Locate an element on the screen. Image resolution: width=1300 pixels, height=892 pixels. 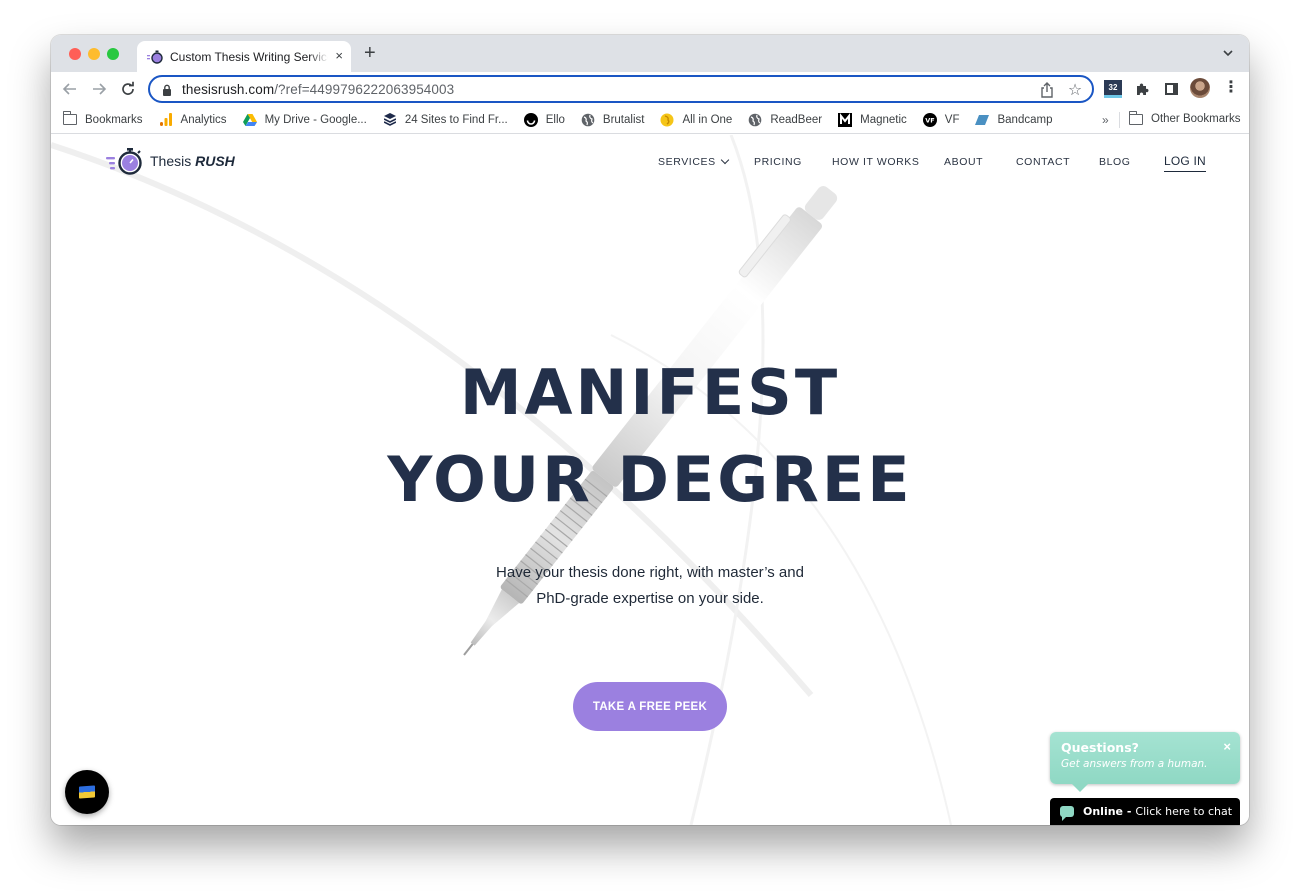
browser-tab-active: Custom Thesis Writing Services × is located at coordinates (244, 56).